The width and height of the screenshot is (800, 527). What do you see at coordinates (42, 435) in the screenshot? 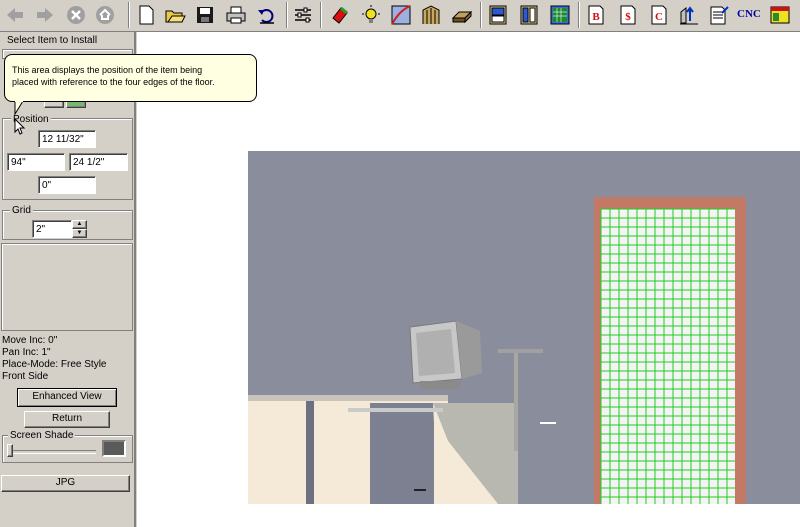
I see `screen-shade-label: Screen Shade` at bounding box center [42, 435].